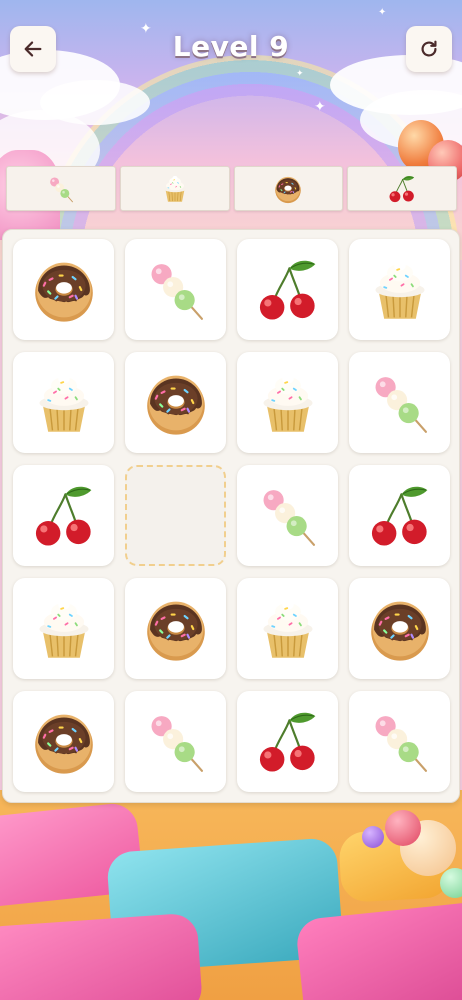 The image size is (462, 1000). What do you see at coordinates (175, 515) in the screenshot?
I see `empty-tile` at bounding box center [175, 515].